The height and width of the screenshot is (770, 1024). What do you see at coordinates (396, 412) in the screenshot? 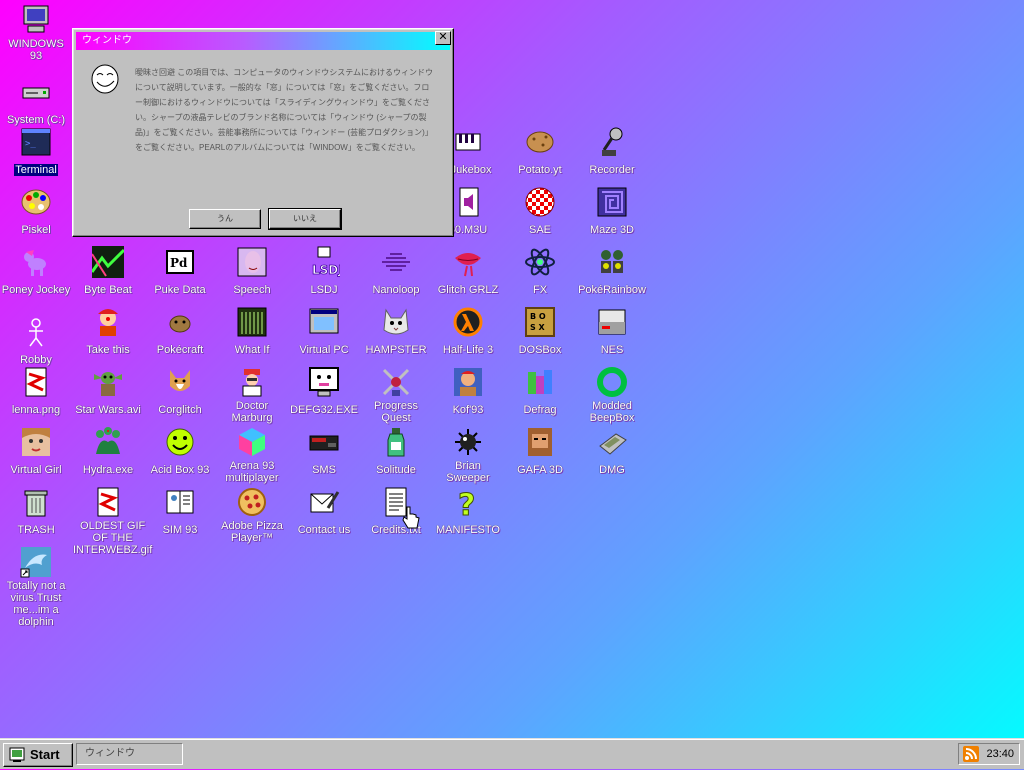
I see `icon-label: Progress Quest` at bounding box center [396, 412].